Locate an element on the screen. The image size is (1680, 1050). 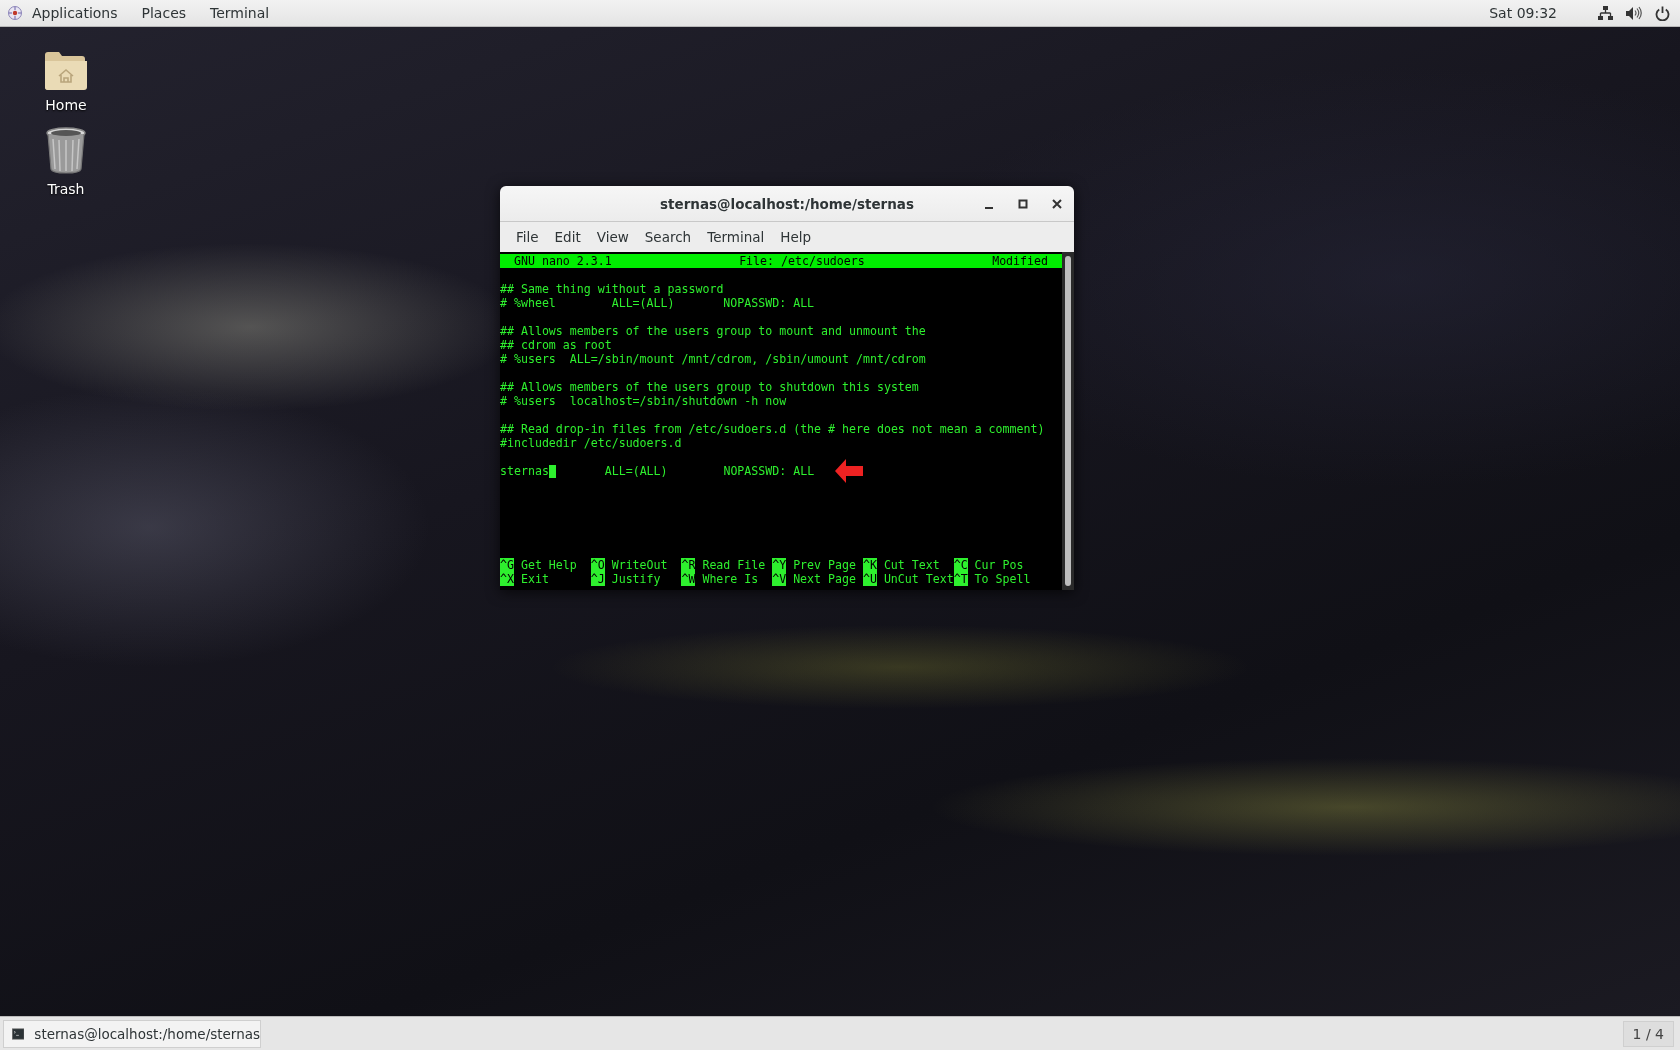
shortcut-label: Get Help is located at coordinates (548, 565).